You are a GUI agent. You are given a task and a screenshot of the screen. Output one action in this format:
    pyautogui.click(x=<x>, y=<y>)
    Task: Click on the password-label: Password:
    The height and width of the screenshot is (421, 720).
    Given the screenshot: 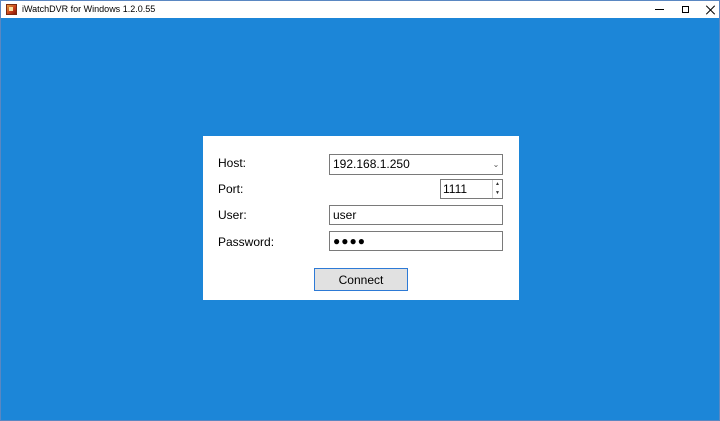 What is the action you would take?
    pyautogui.click(x=246, y=242)
    